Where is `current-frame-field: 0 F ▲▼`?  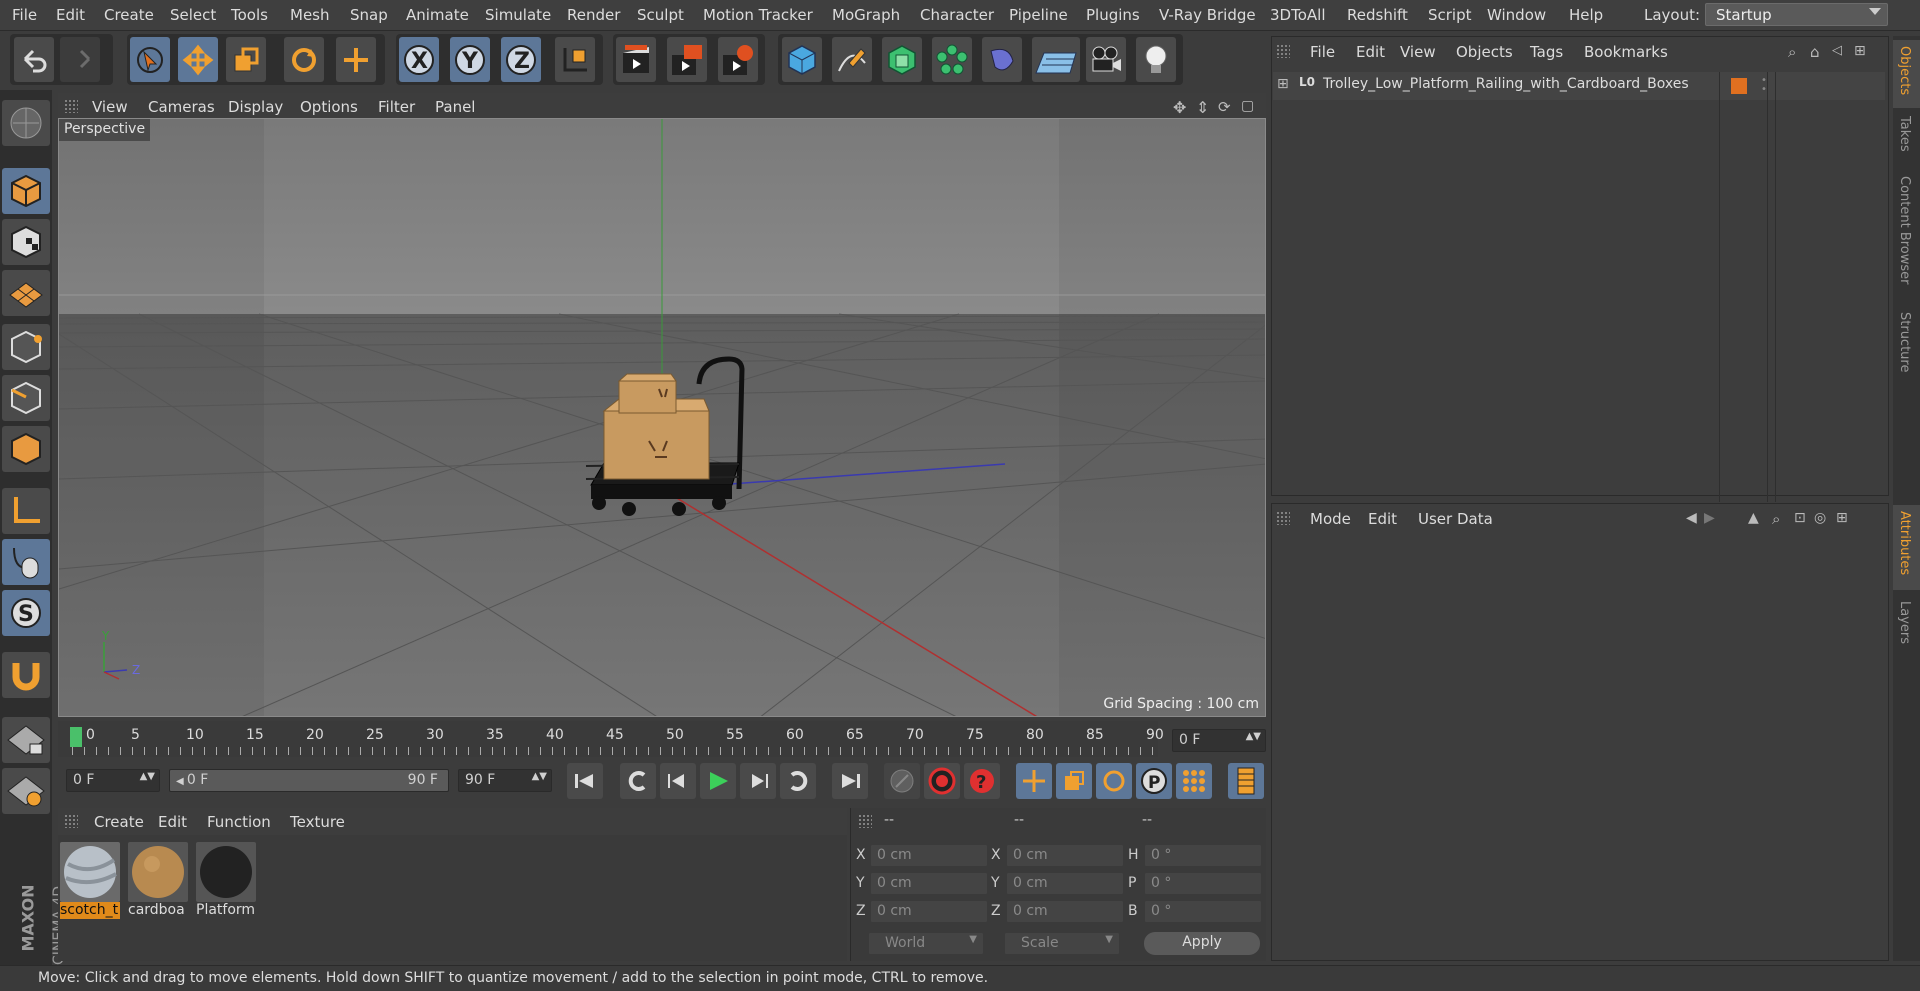
current-frame-field: 0 F ▲▼ is located at coordinates (1219, 740).